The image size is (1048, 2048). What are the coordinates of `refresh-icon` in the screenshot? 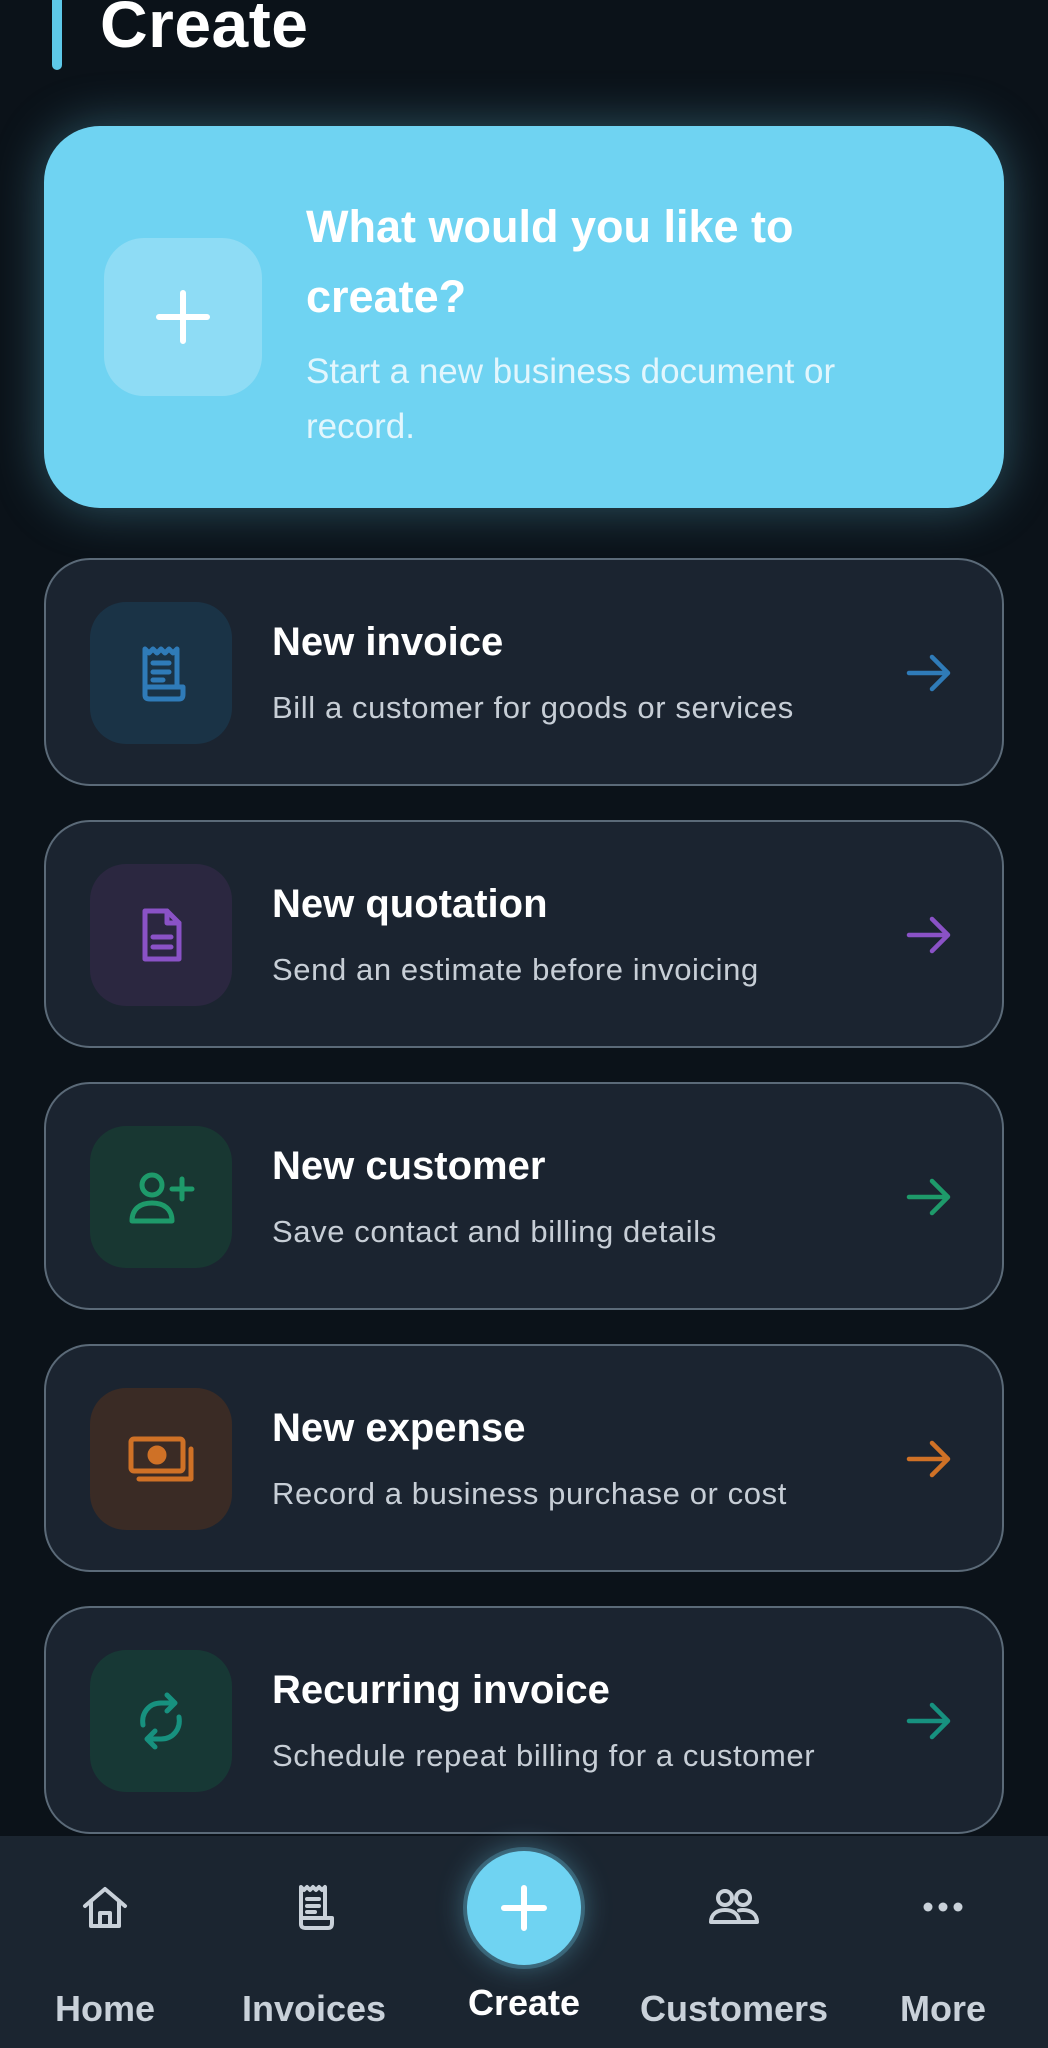 It's located at (161, 1721).